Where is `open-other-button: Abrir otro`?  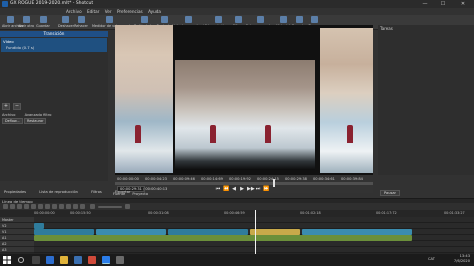 open-other-button: Abrir otro is located at coordinates (26, 22).